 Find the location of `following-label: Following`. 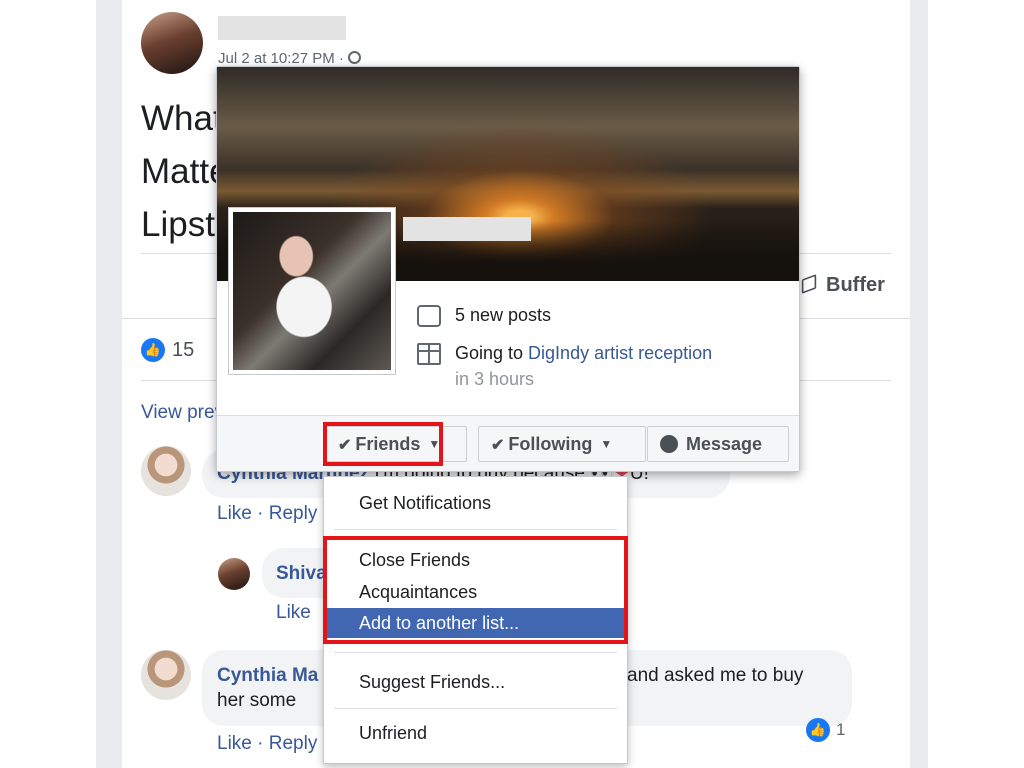

following-label: Following is located at coordinates (550, 444).